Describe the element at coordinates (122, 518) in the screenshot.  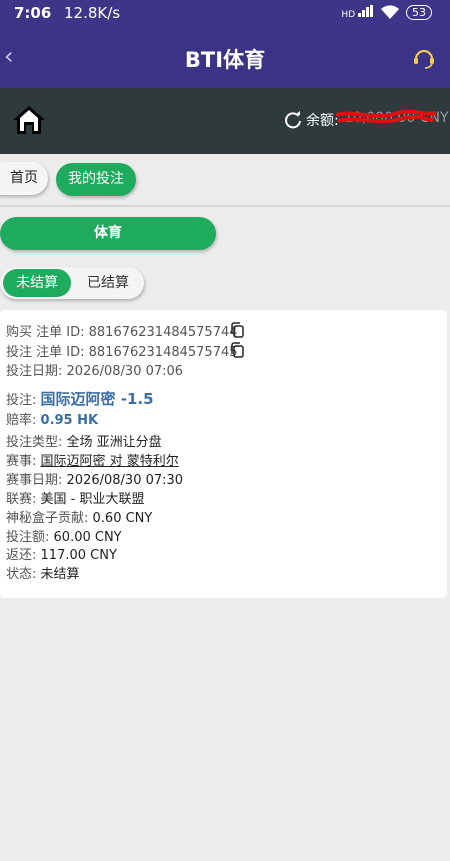
I see `mystery-box-contribution: 0.60 CNY` at that location.